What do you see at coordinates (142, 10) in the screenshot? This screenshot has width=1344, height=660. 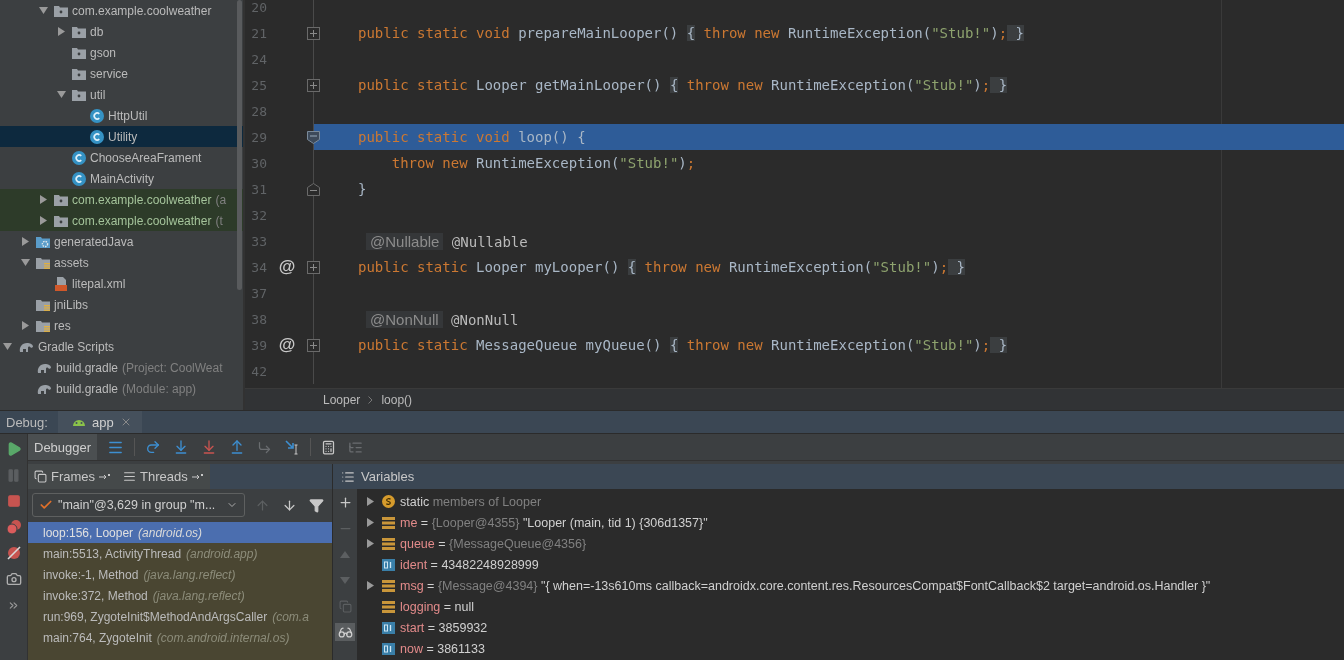 I see `tree-item: com.example.coolweather` at bounding box center [142, 10].